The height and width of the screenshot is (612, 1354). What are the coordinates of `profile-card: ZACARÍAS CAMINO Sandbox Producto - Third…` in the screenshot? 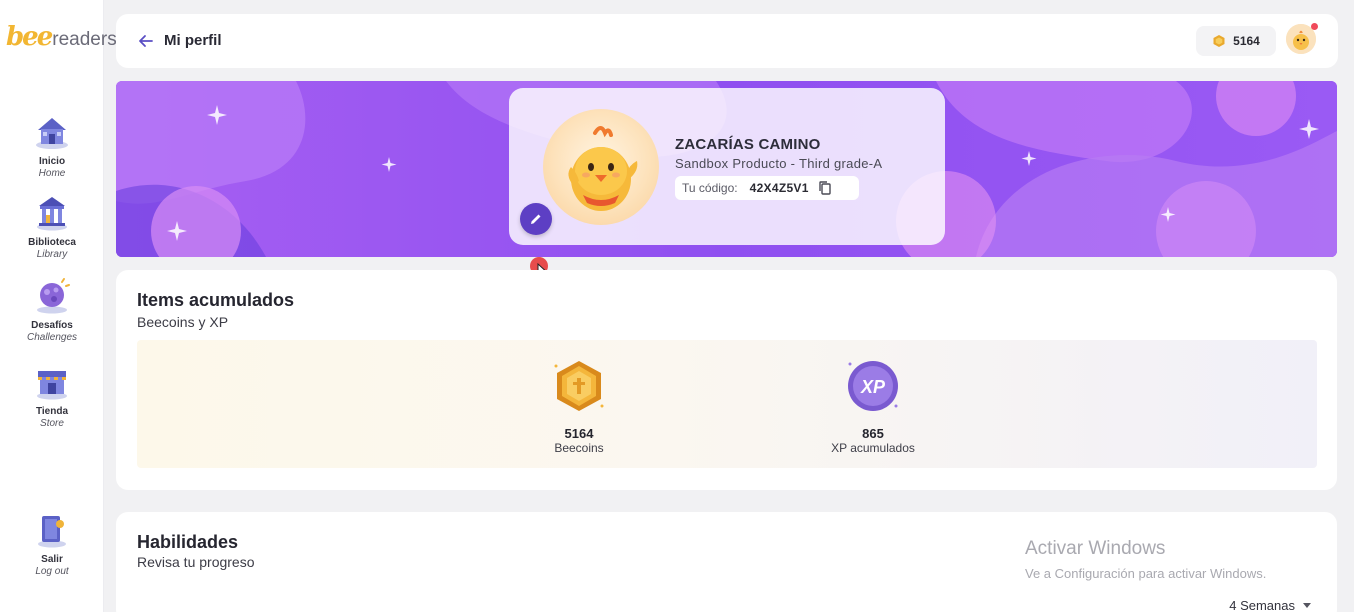 It's located at (727, 166).